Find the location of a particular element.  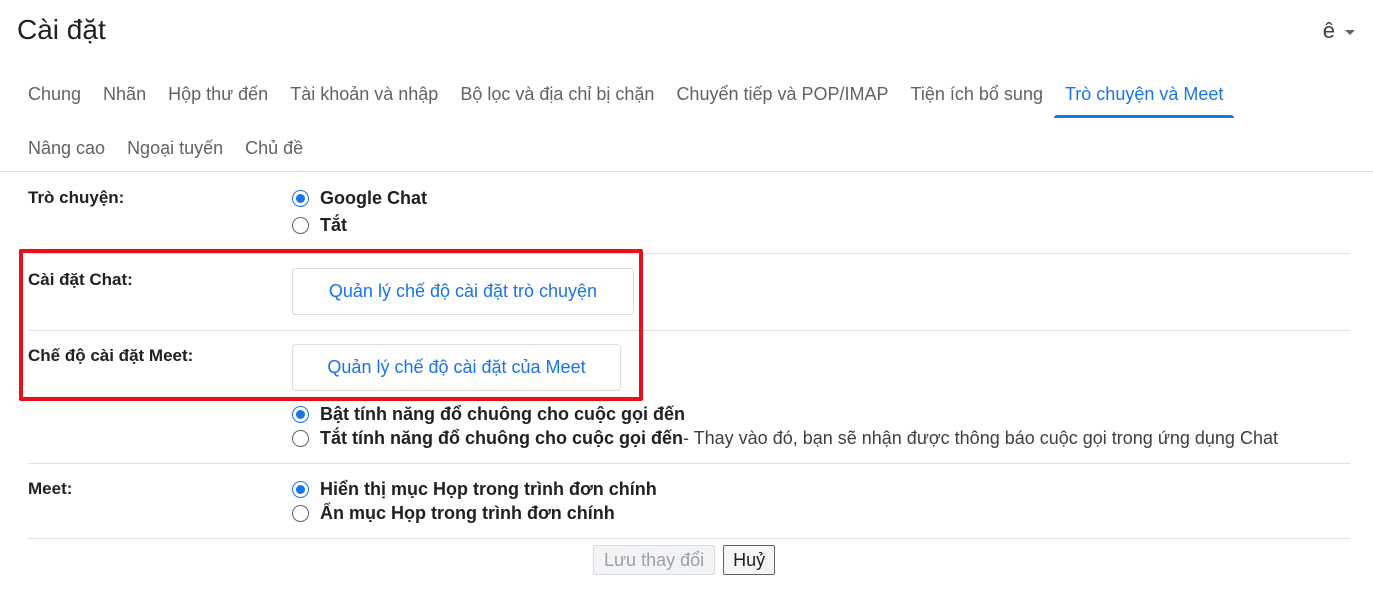

meet-option-show: Hiển thị mục Họp trong trình đơn chính is located at coordinates (474, 489).